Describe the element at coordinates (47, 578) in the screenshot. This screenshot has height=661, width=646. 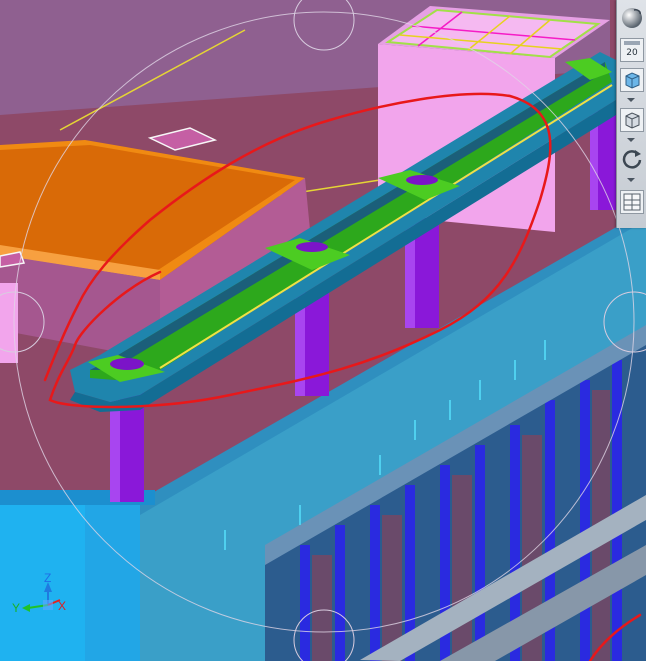
I see `axis-z-label: Z` at that location.